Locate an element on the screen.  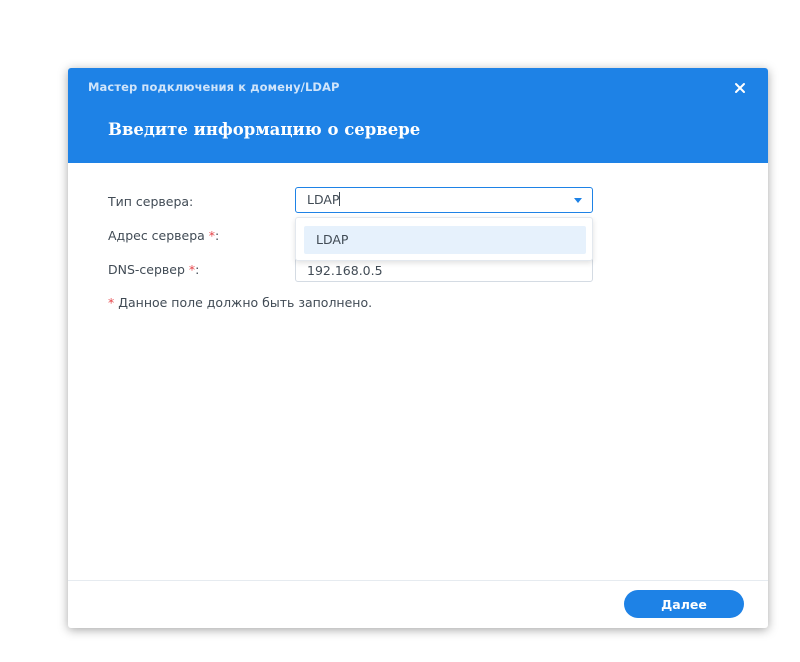
dropdown-option-ldap: LDAP is located at coordinates (445, 240).